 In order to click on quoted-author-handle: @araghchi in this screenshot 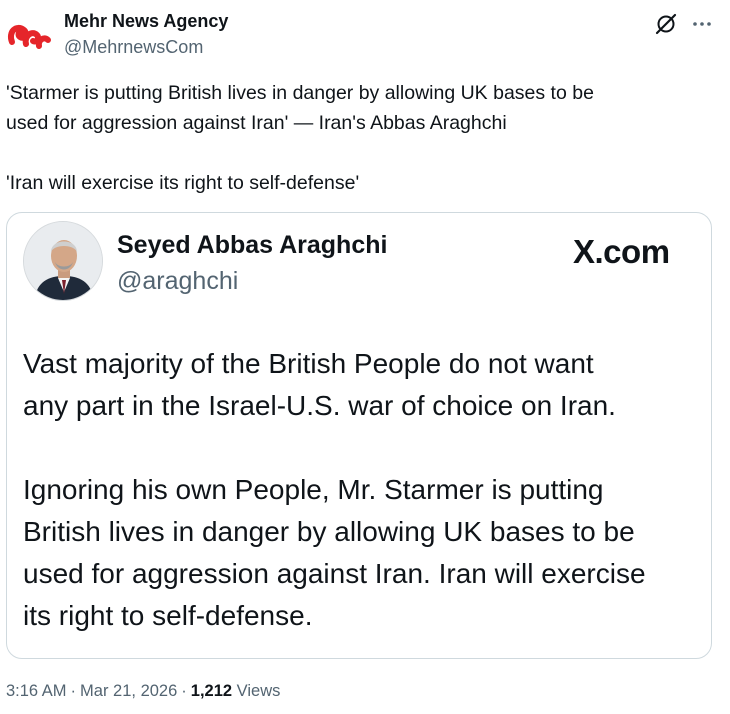, I will do `click(177, 281)`.